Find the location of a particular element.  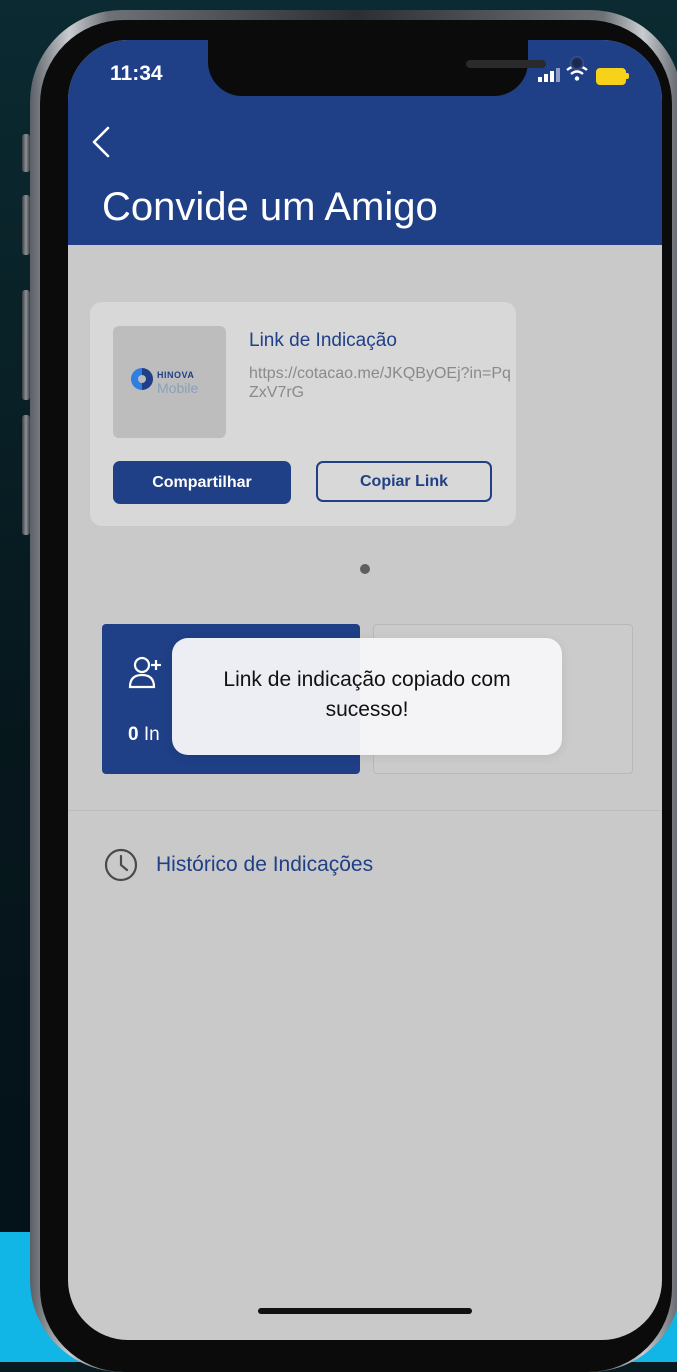

referral-link-title: Link de Indicação is located at coordinates (323, 340).